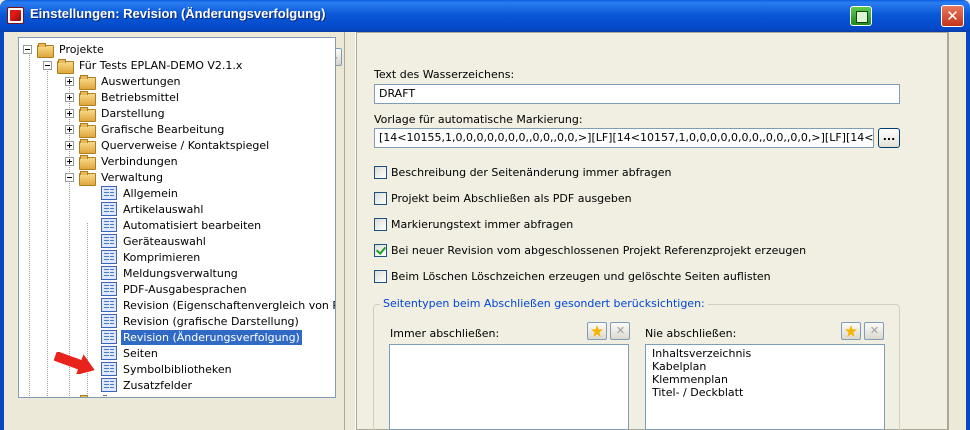  I want to click on list-item: Klemmenplan, so click(765, 379).